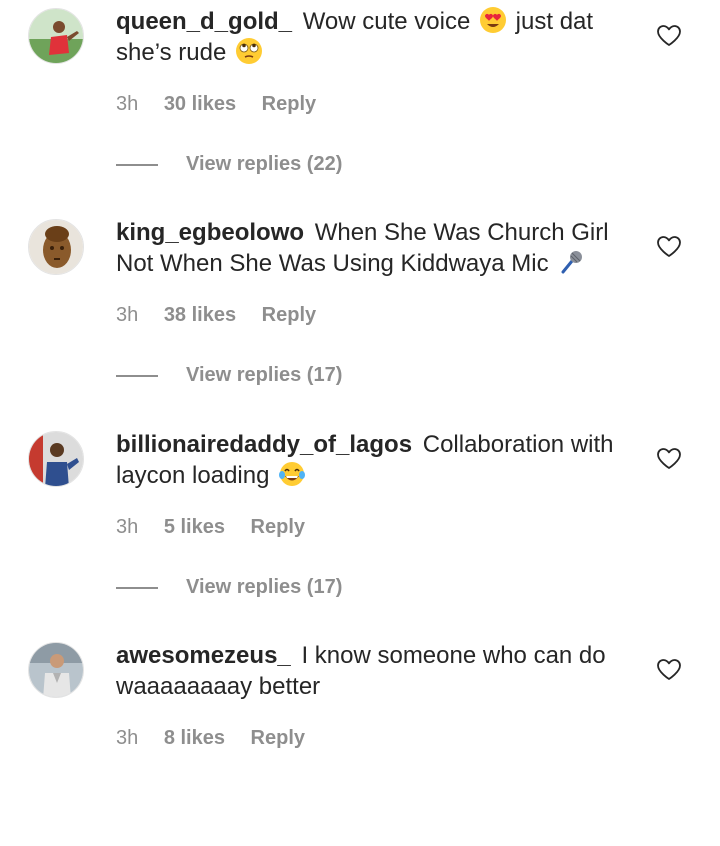 The width and height of the screenshot is (720, 846). What do you see at coordinates (249, 51) in the screenshot?
I see `eye-roll-emoji-icon` at bounding box center [249, 51].